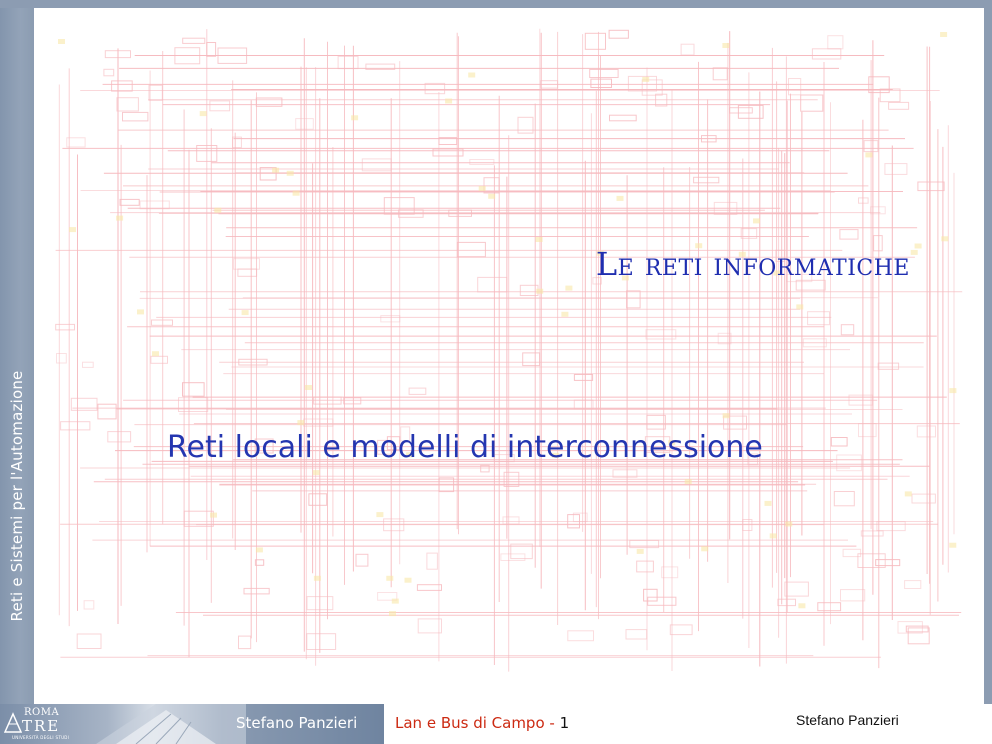 This screenshot has height=744, width=992. I want to click on sidebar: Reti e Sistemi per l'Automazione, so click(17, 356).